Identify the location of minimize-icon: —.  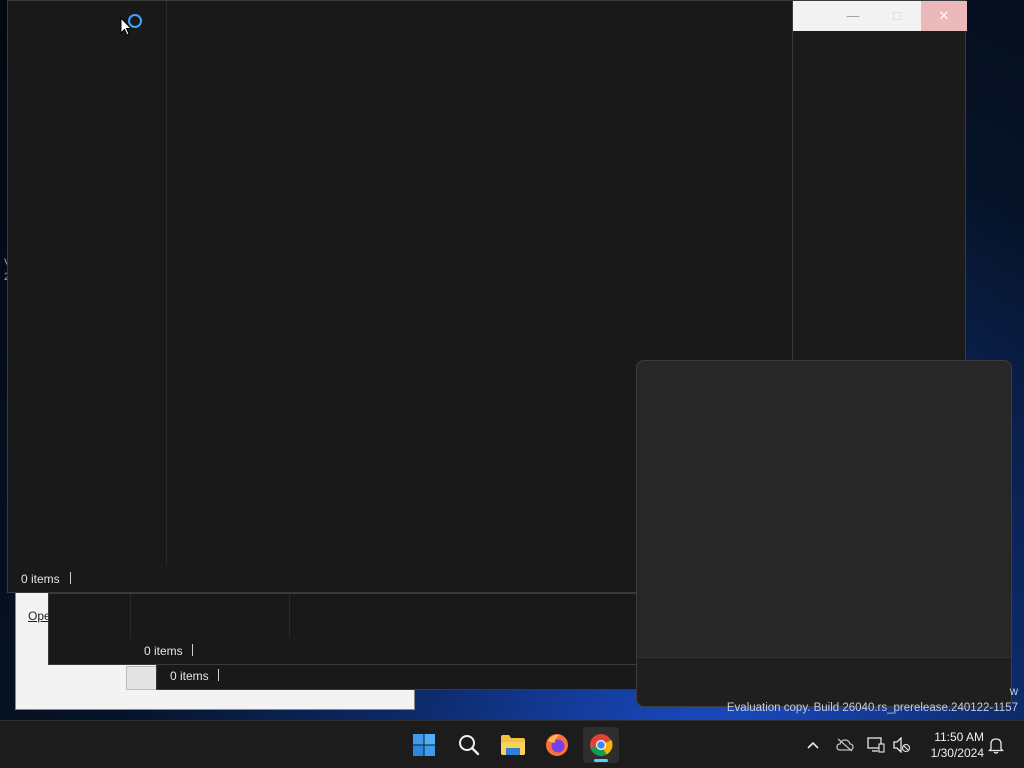
(853, 16).